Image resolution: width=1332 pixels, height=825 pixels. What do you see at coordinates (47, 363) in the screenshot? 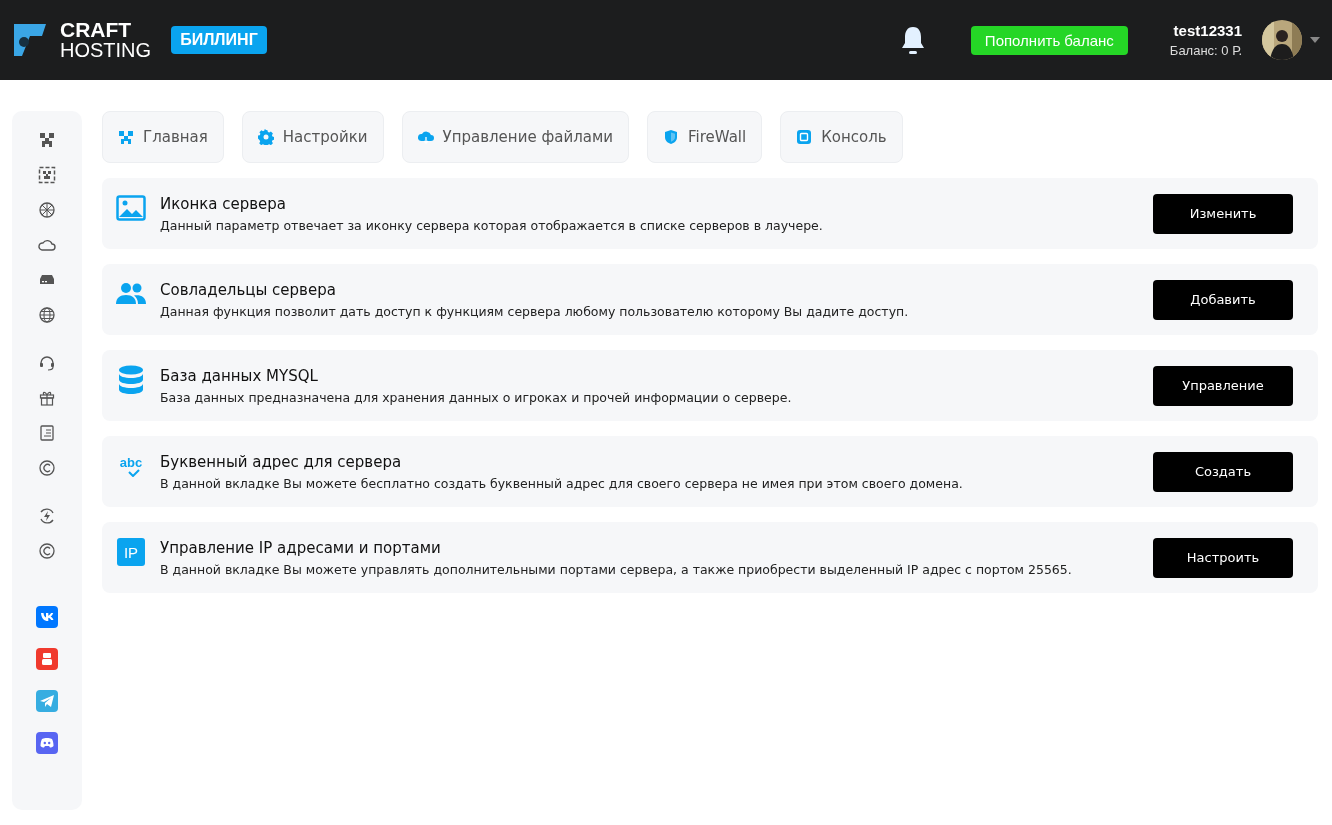
I see `headset-icon` at bounding box center [47, 363].